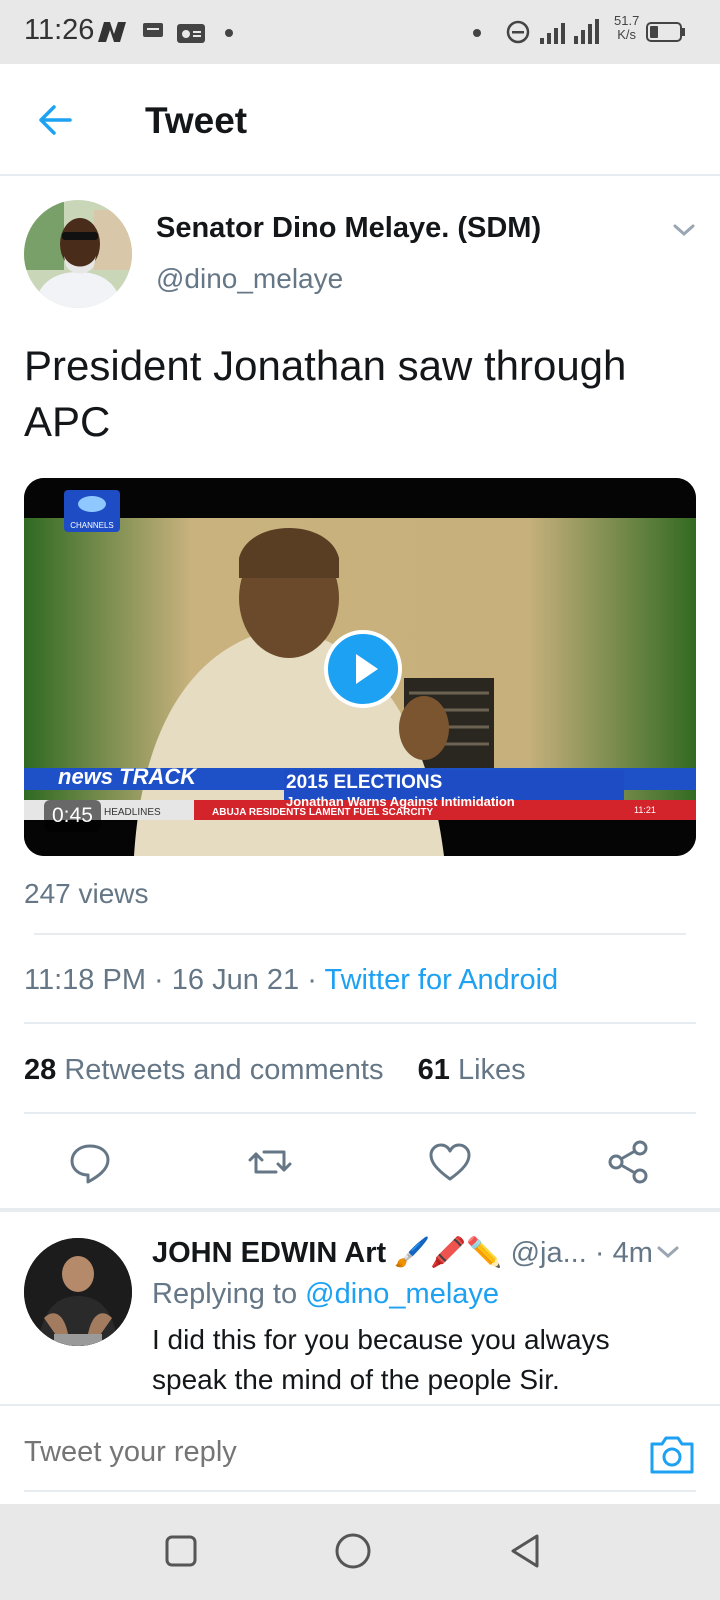  I want to click on view-count: 247 views, so click(86, 893).